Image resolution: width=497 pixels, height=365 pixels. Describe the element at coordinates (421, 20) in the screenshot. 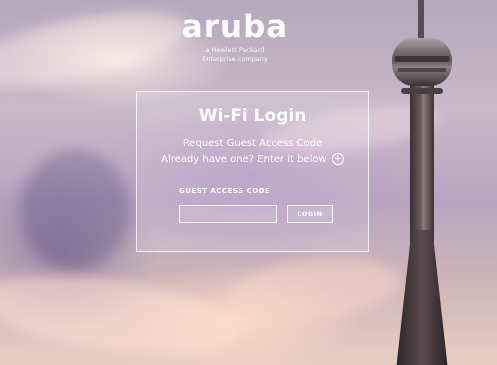

I see `tower-antenna` at that location.